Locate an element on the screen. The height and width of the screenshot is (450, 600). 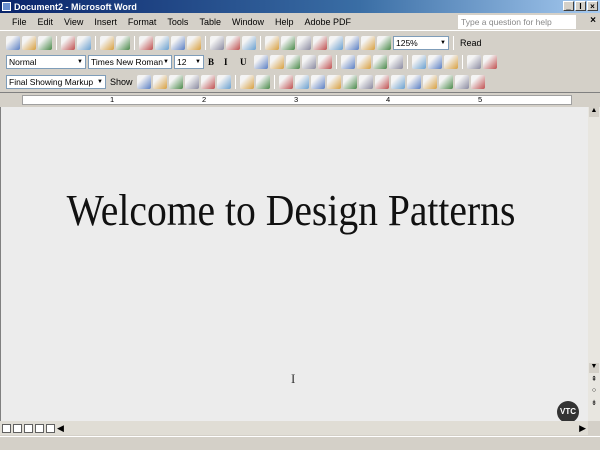
line-spacing-icon is located at coordinates (325, 61).